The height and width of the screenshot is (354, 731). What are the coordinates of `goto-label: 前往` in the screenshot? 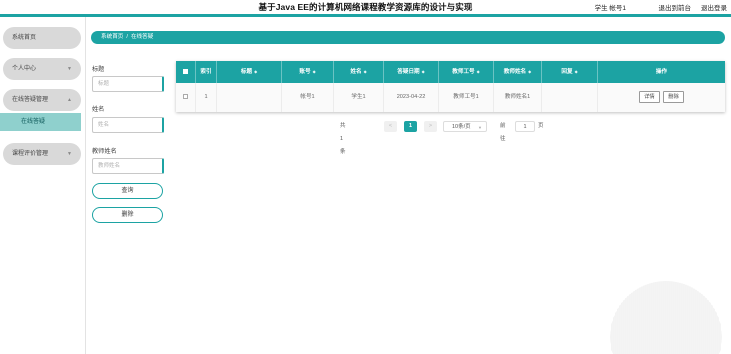 It's located at (503, 132).